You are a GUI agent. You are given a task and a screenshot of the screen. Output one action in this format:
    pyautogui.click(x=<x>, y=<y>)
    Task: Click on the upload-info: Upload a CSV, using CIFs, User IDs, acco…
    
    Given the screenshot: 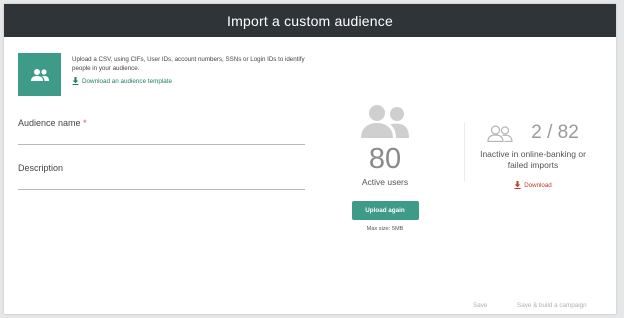 What is the action you would take?
    pyautogui.click(x=165, y=74)
    